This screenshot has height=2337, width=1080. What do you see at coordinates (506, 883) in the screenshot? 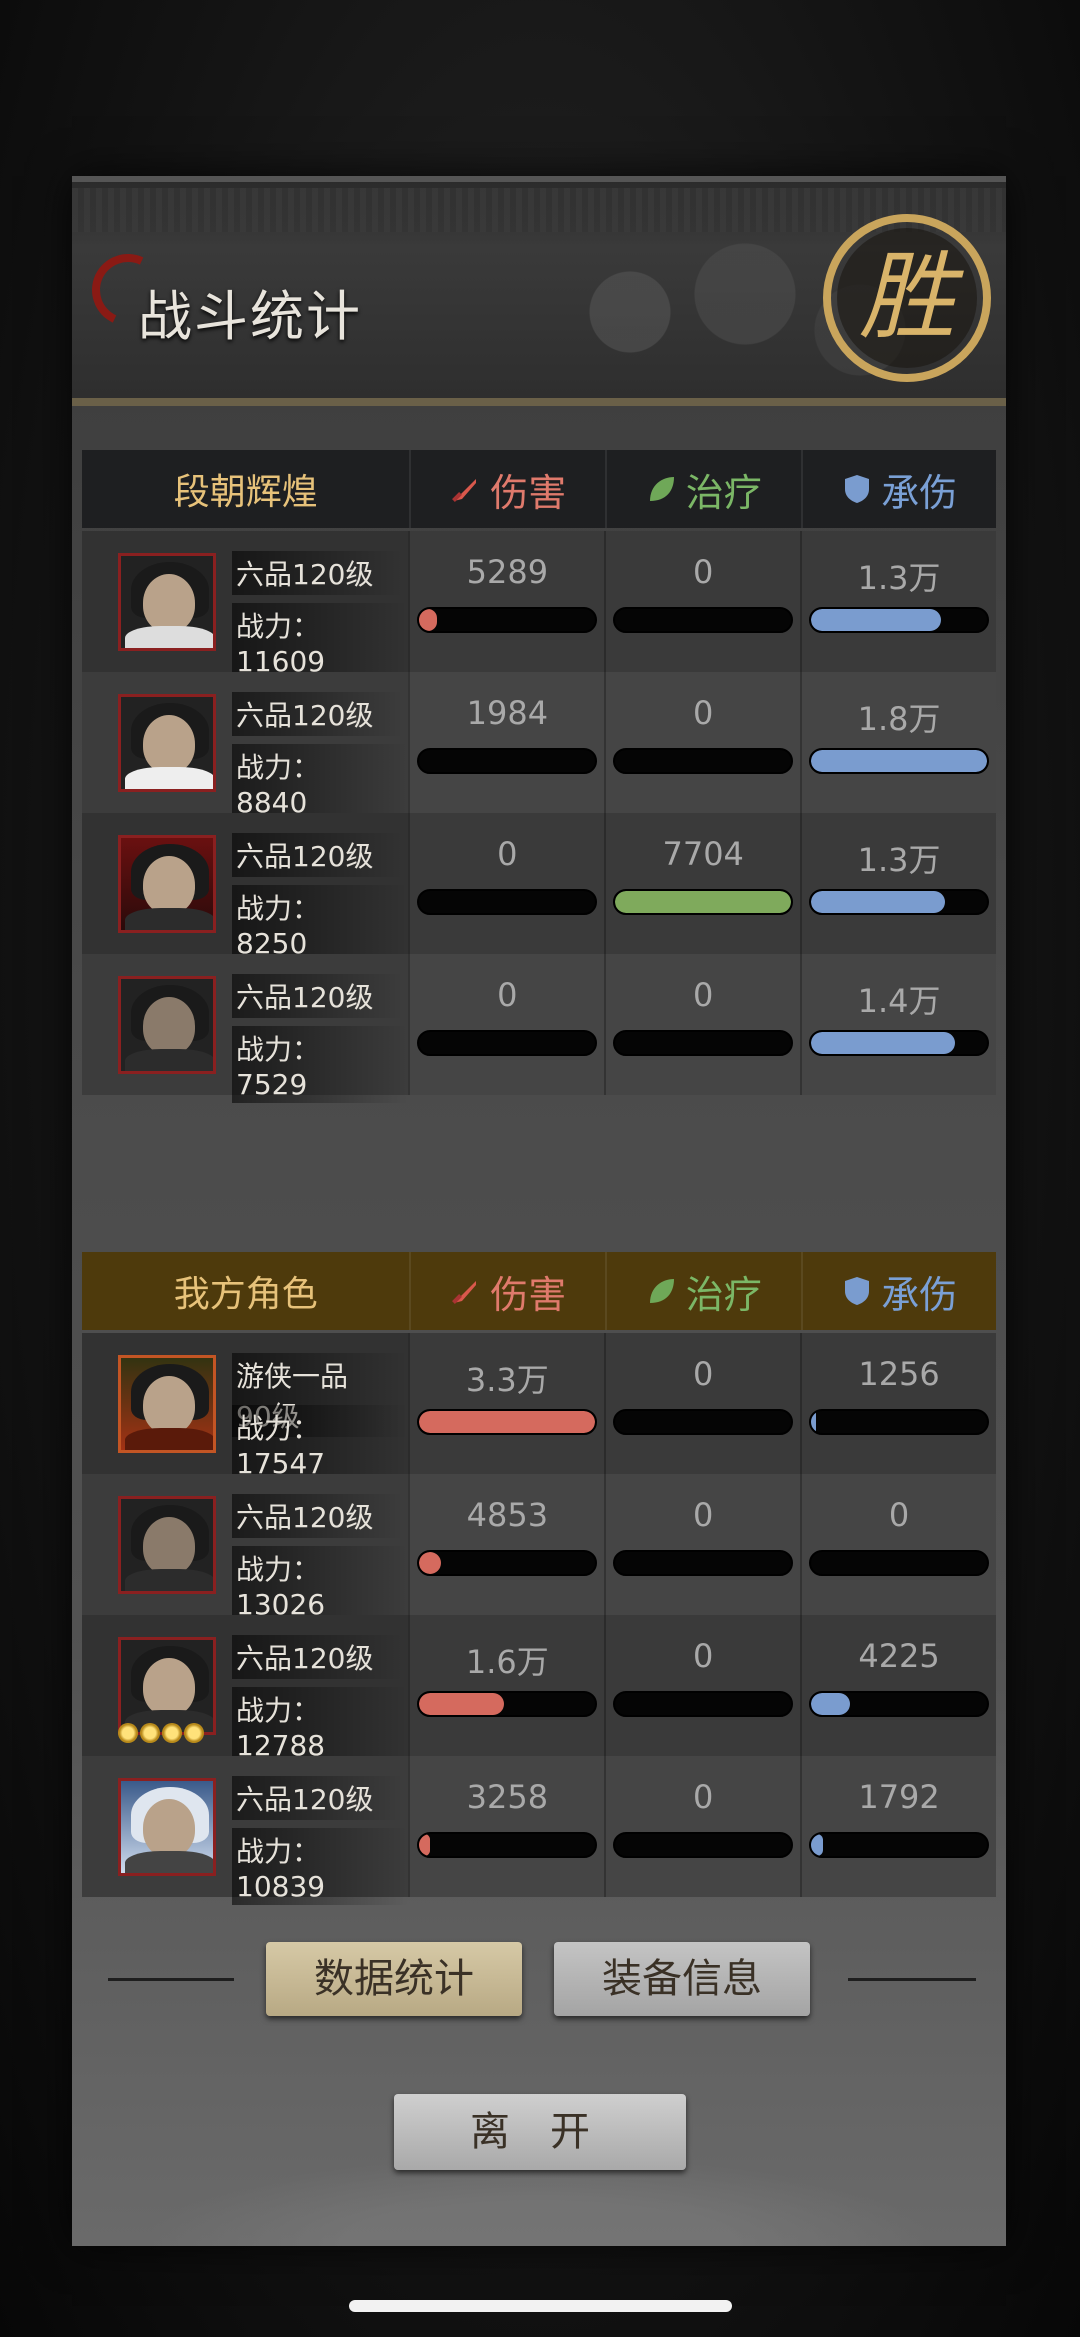
I see `damage-cell: 0` at bounding box center [506, 883].